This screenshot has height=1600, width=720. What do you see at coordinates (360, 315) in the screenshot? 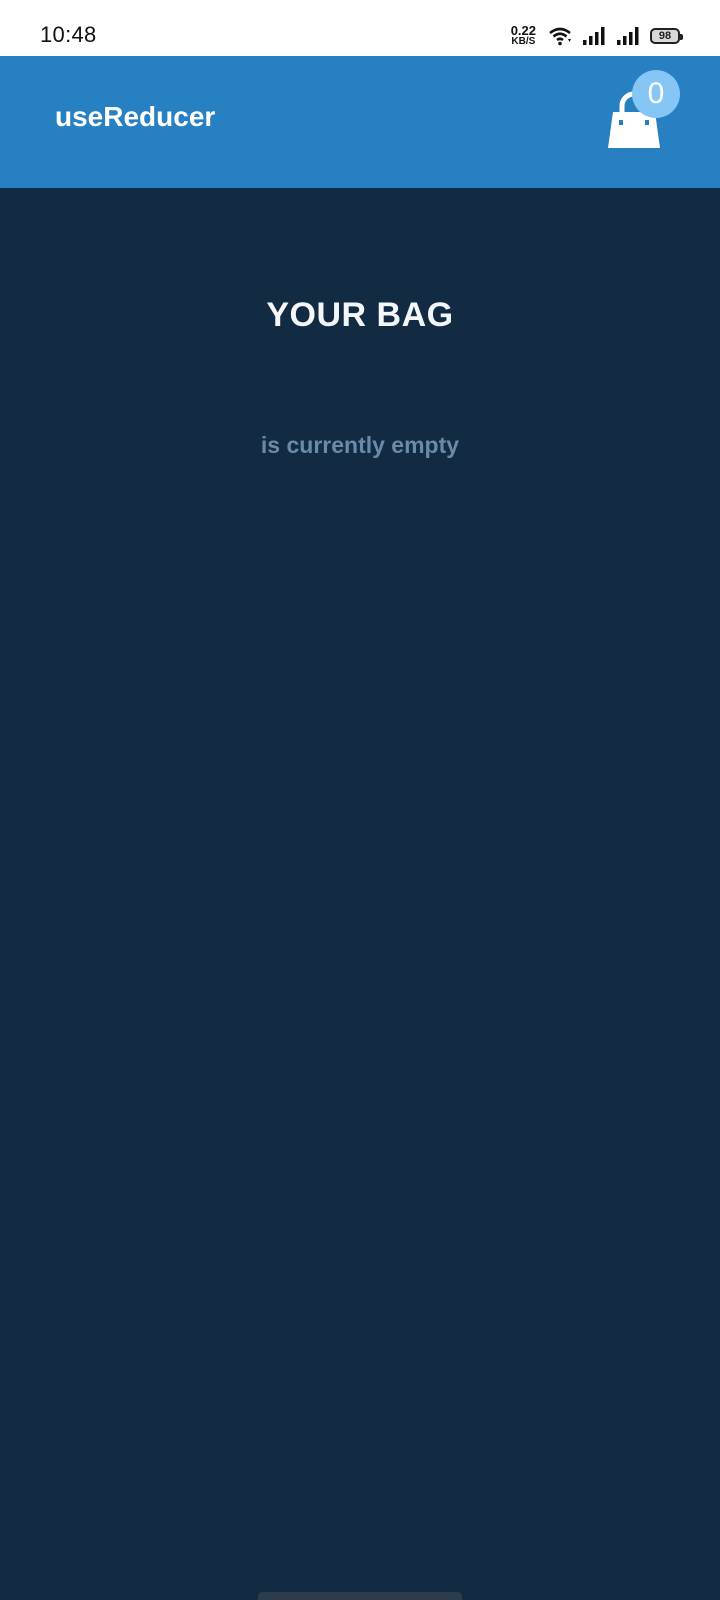
I see `page-title: YOUR BAG` at bounding box center [360, 315].